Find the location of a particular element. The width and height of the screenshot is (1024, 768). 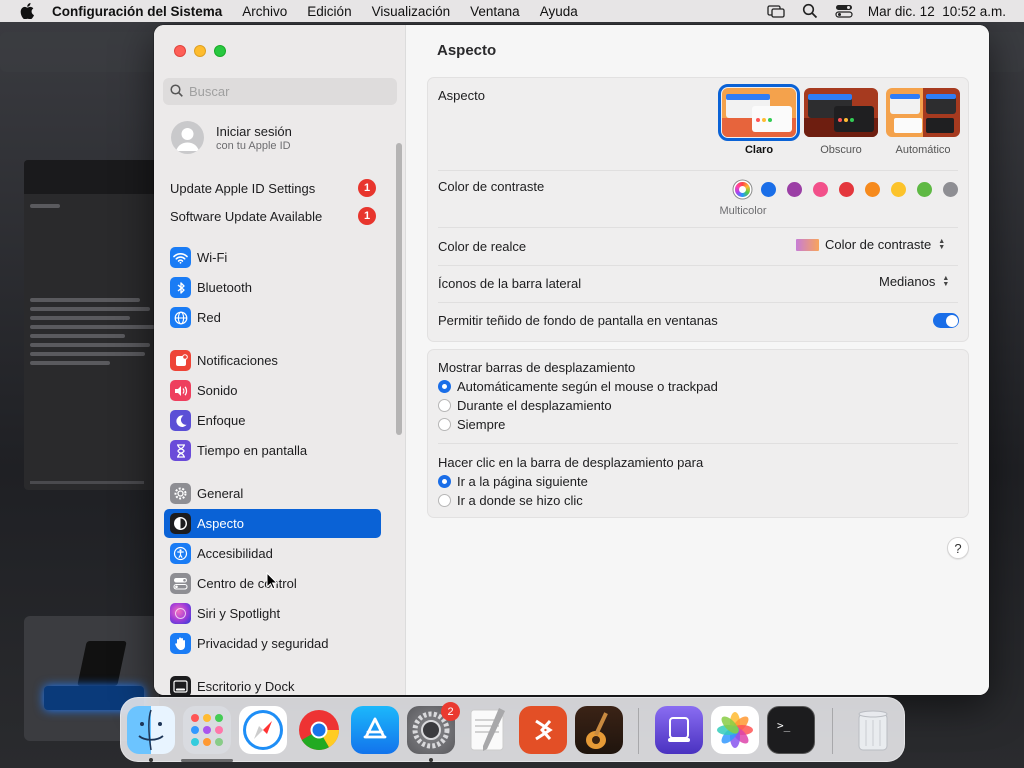

garageband-icon is located at coordinates (599, 730).